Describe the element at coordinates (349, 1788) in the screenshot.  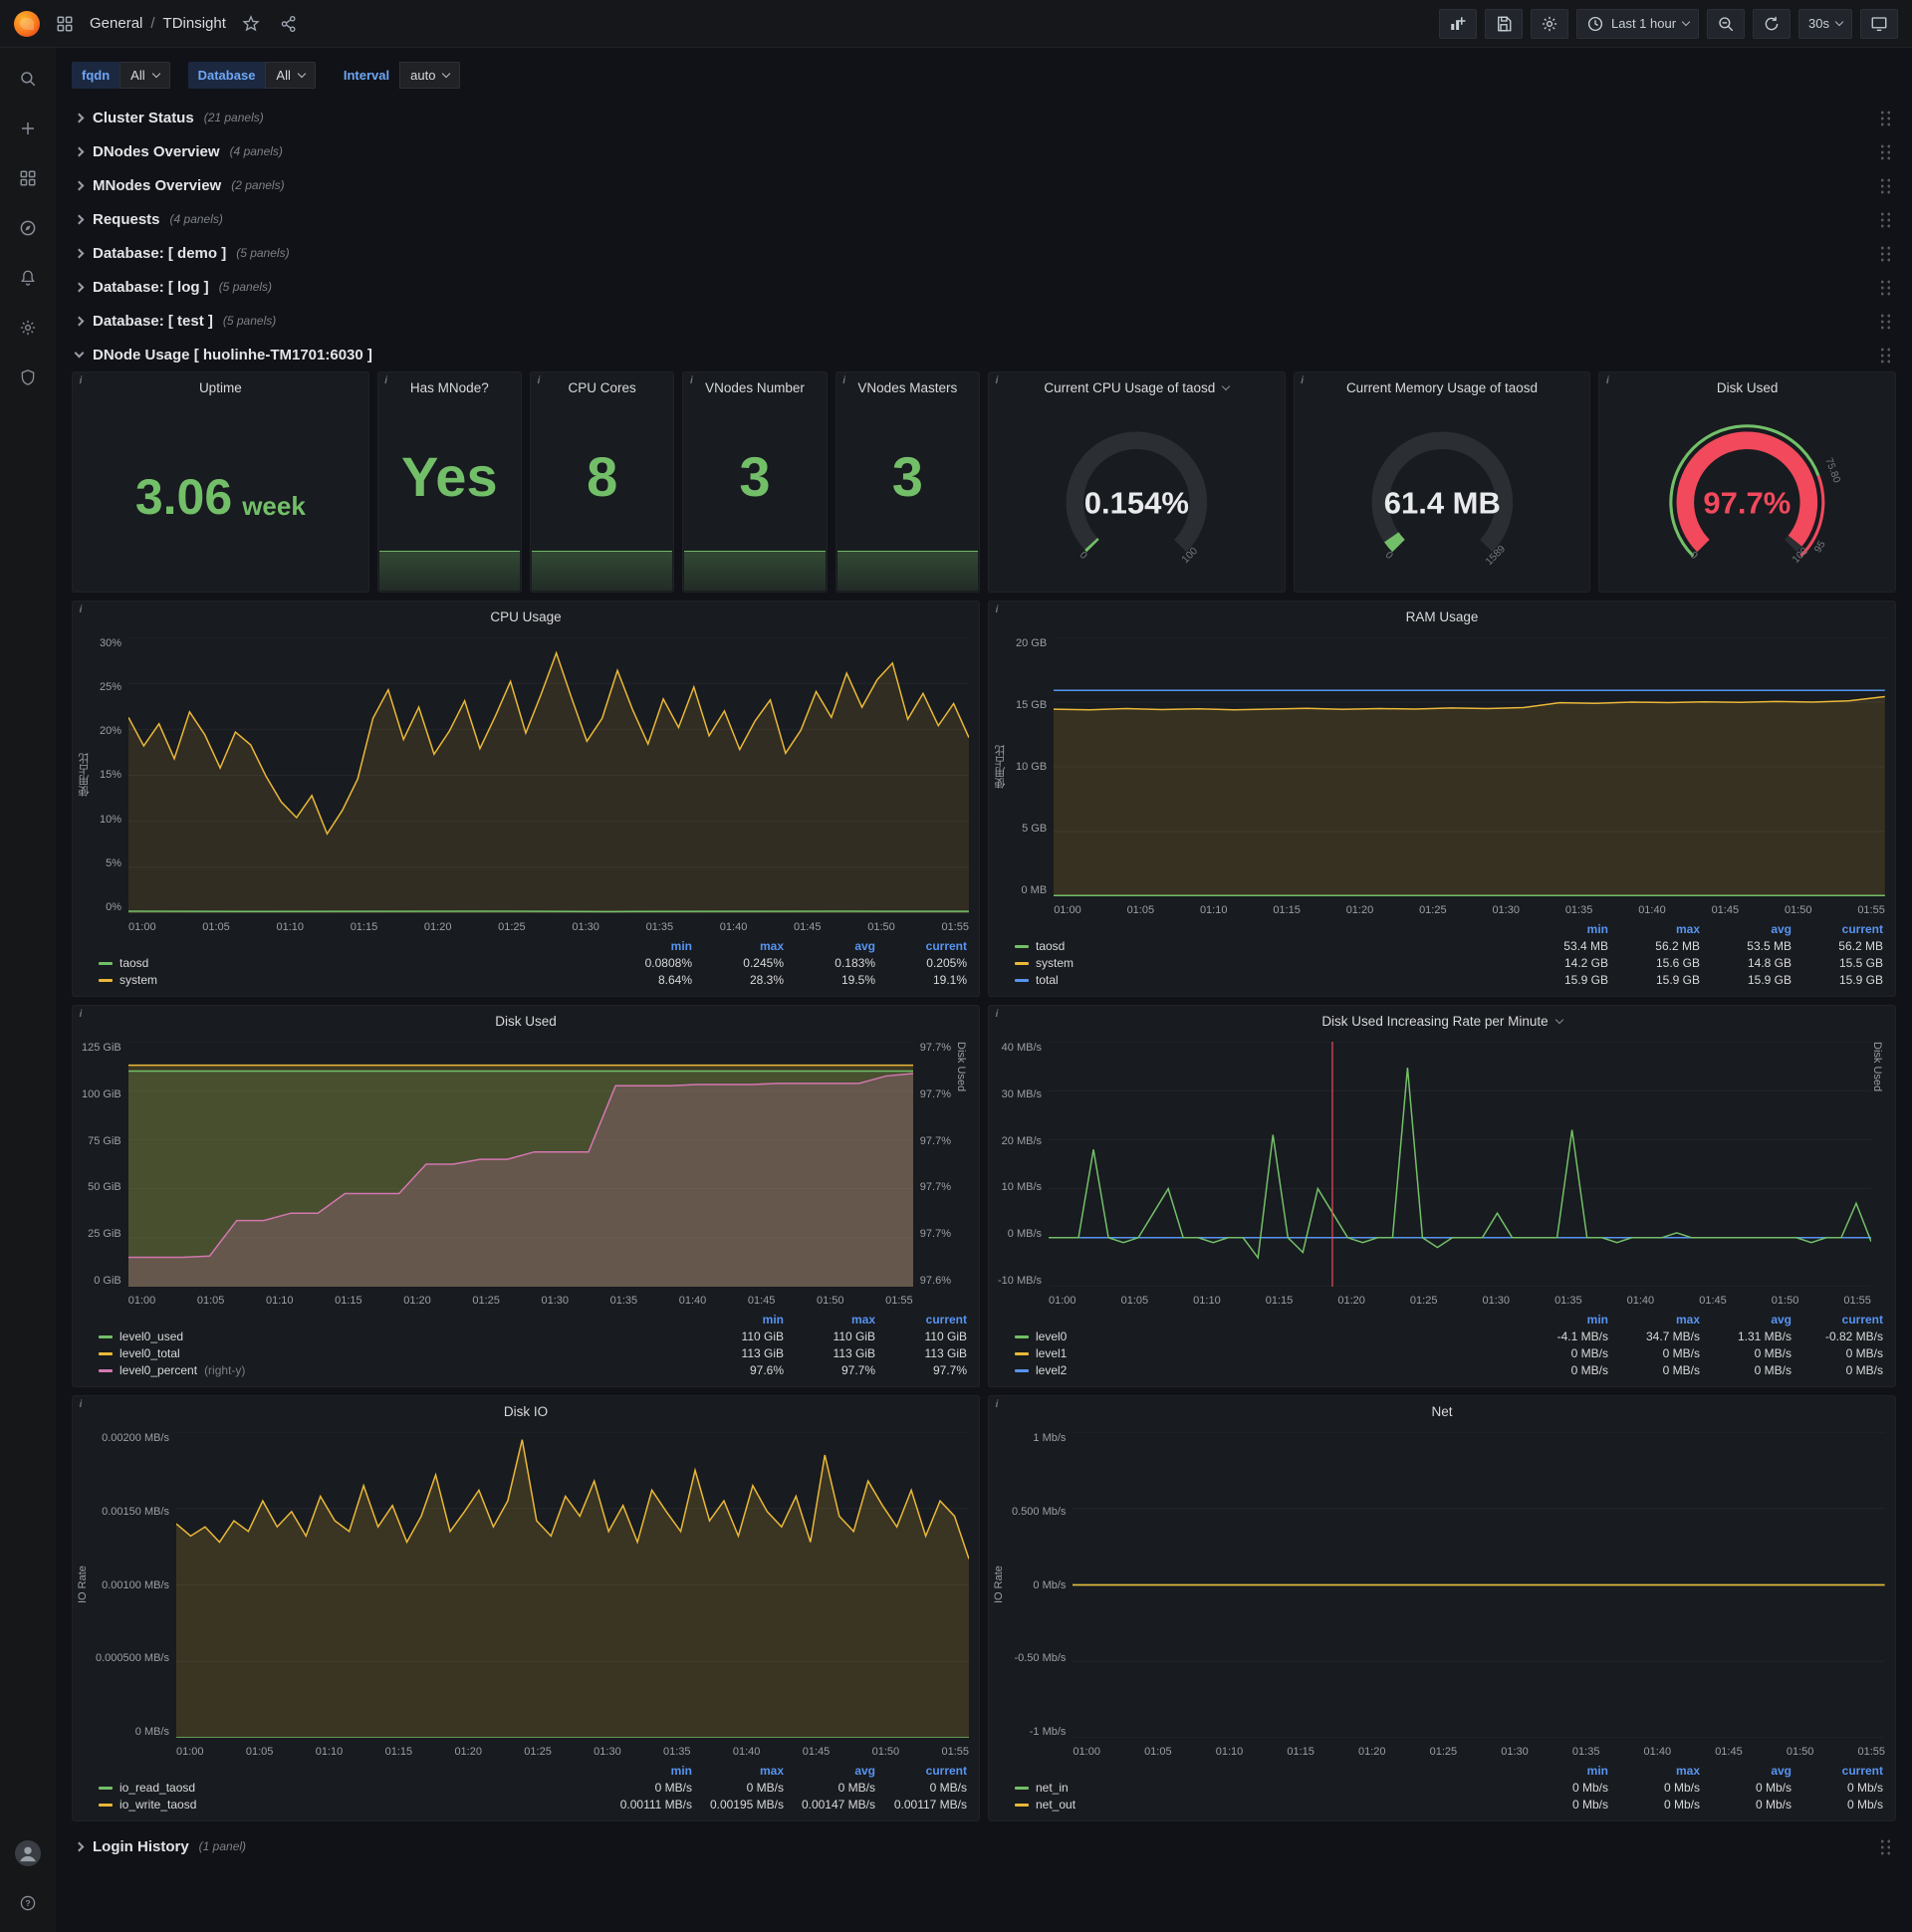
I see `legend-series: io_read_taosd` at that location.